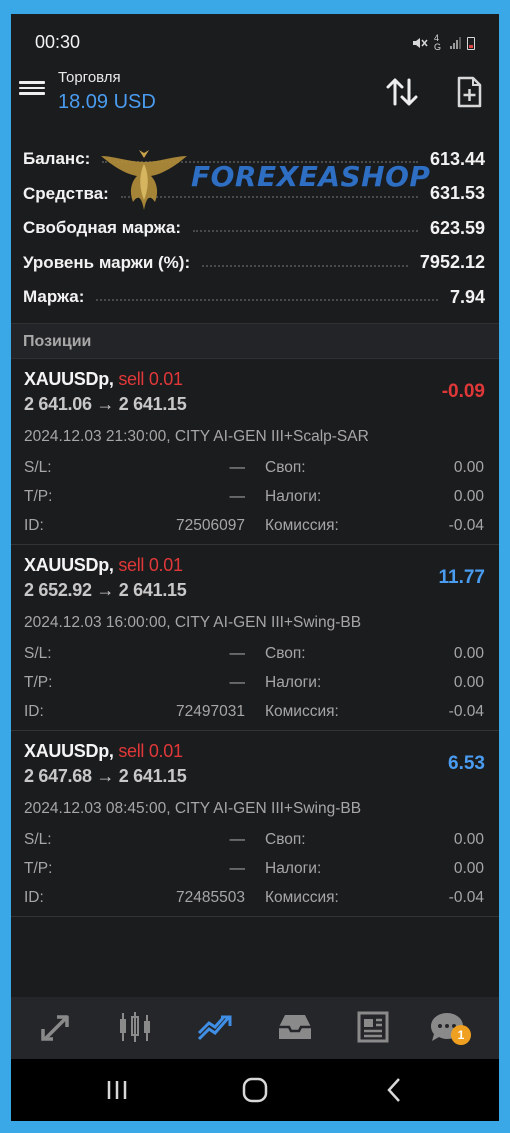  Describe the element at coordinates (255, 1028) in the screenshot. I see `bottom-nav` at that location.